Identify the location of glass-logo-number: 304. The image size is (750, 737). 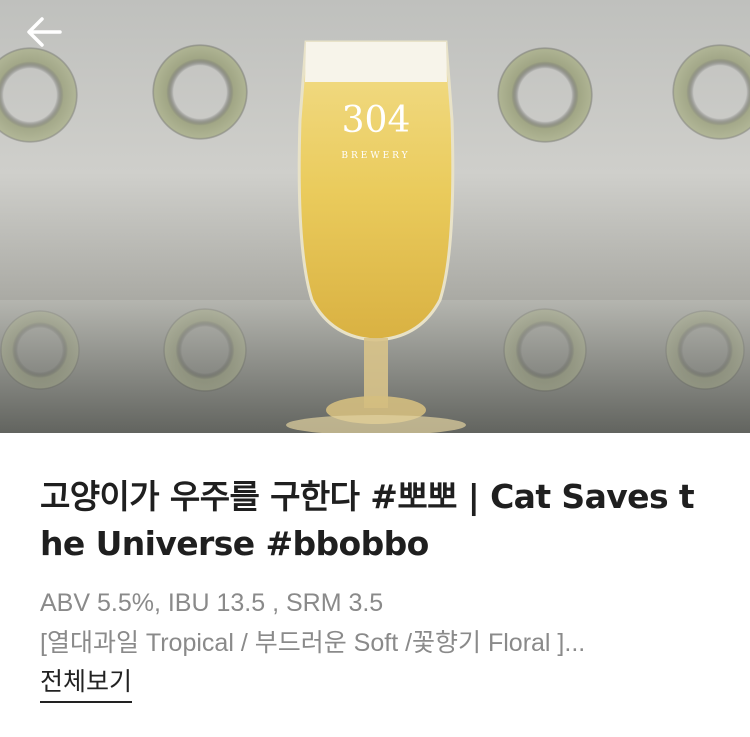
(376, 120).